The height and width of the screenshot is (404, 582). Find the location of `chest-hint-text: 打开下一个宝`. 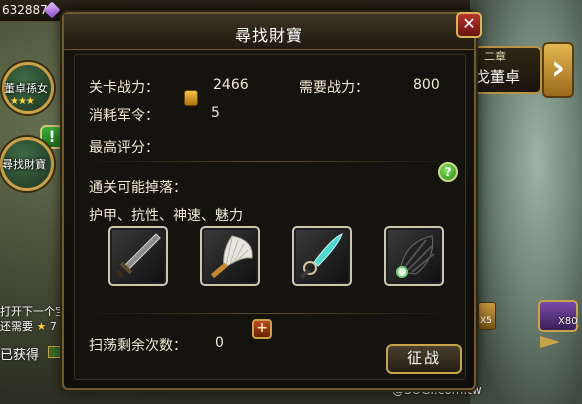

chest-hint-text: 打开下一个宝 is located at coordinates (33, 311).